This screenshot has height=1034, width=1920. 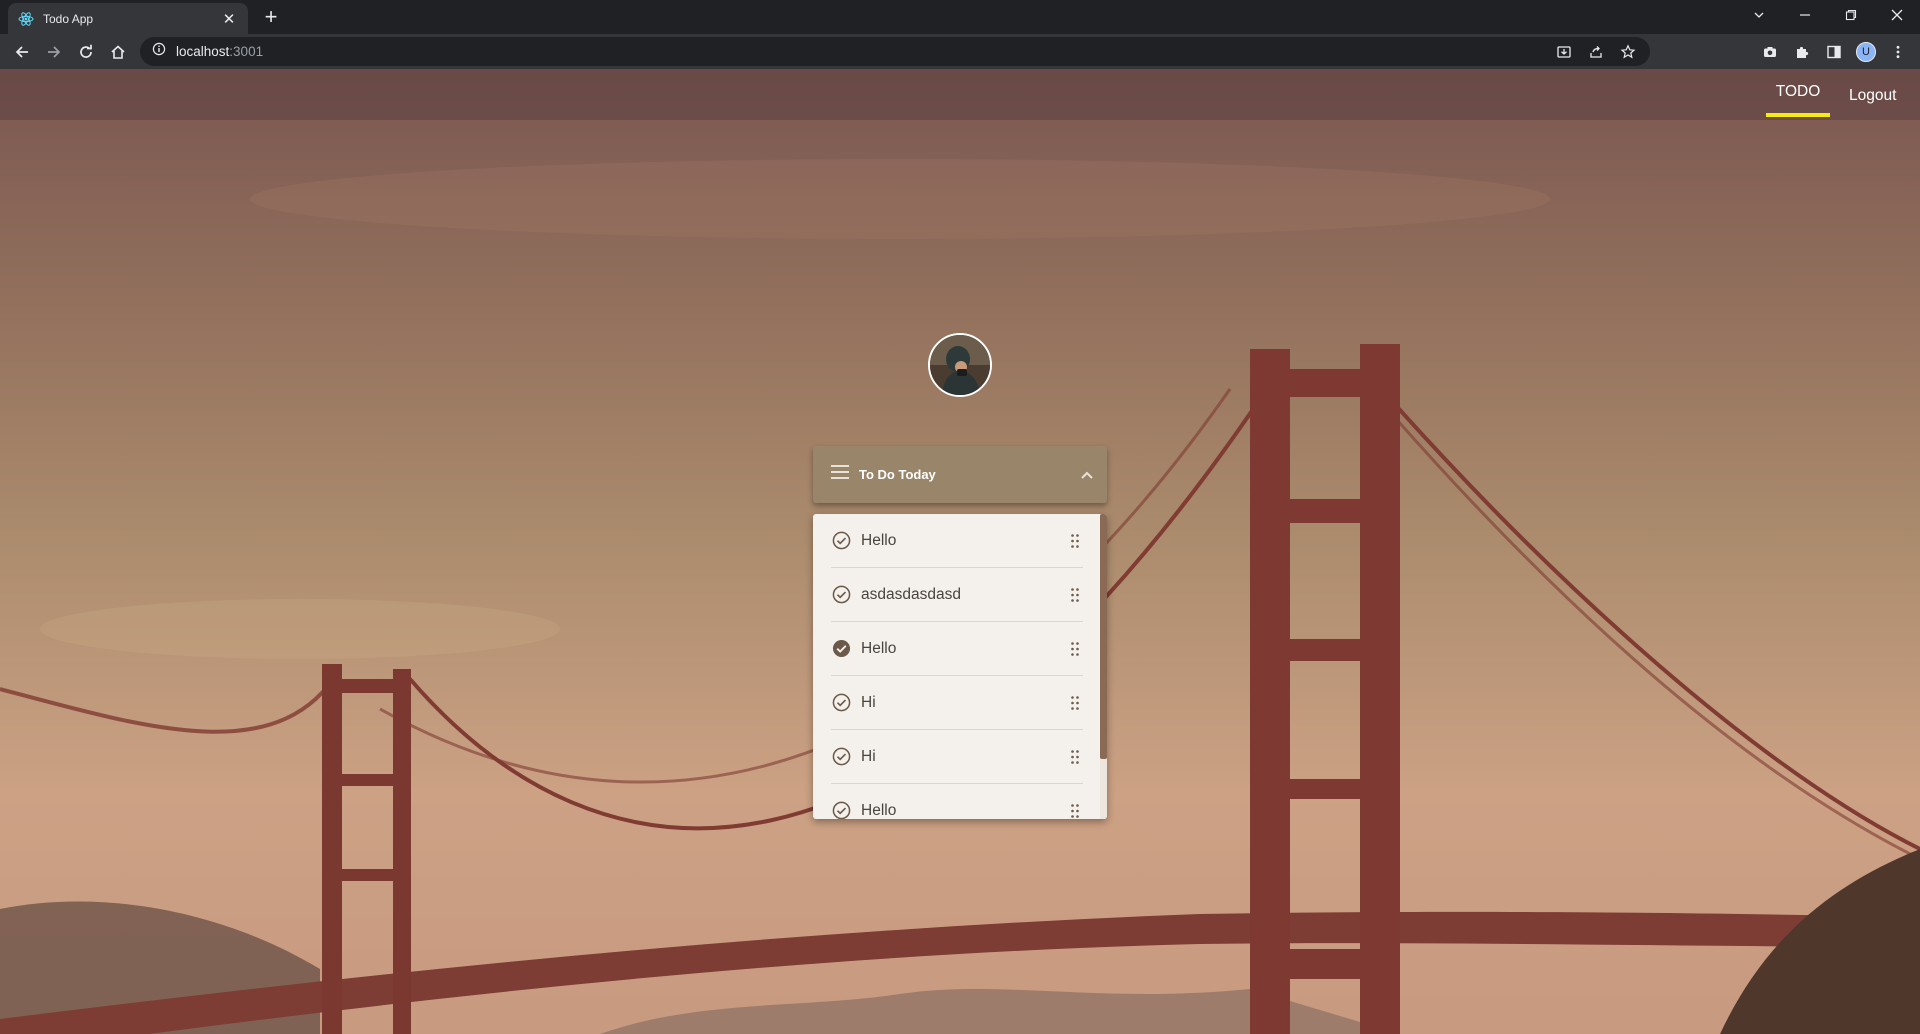 What do you see at coordinates (841, 649) in the screenshot?
I see `check-circle-filled-icon` at bounding box center [841, 649].